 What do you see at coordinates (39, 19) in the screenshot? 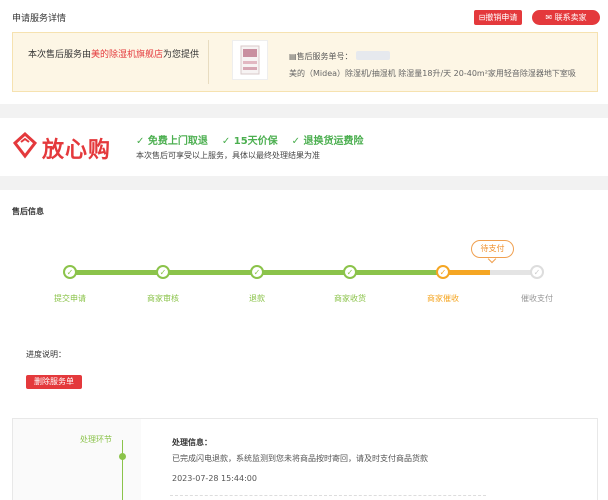
I see `page-title: 申请服务详情` at bounding box center [39, 19].